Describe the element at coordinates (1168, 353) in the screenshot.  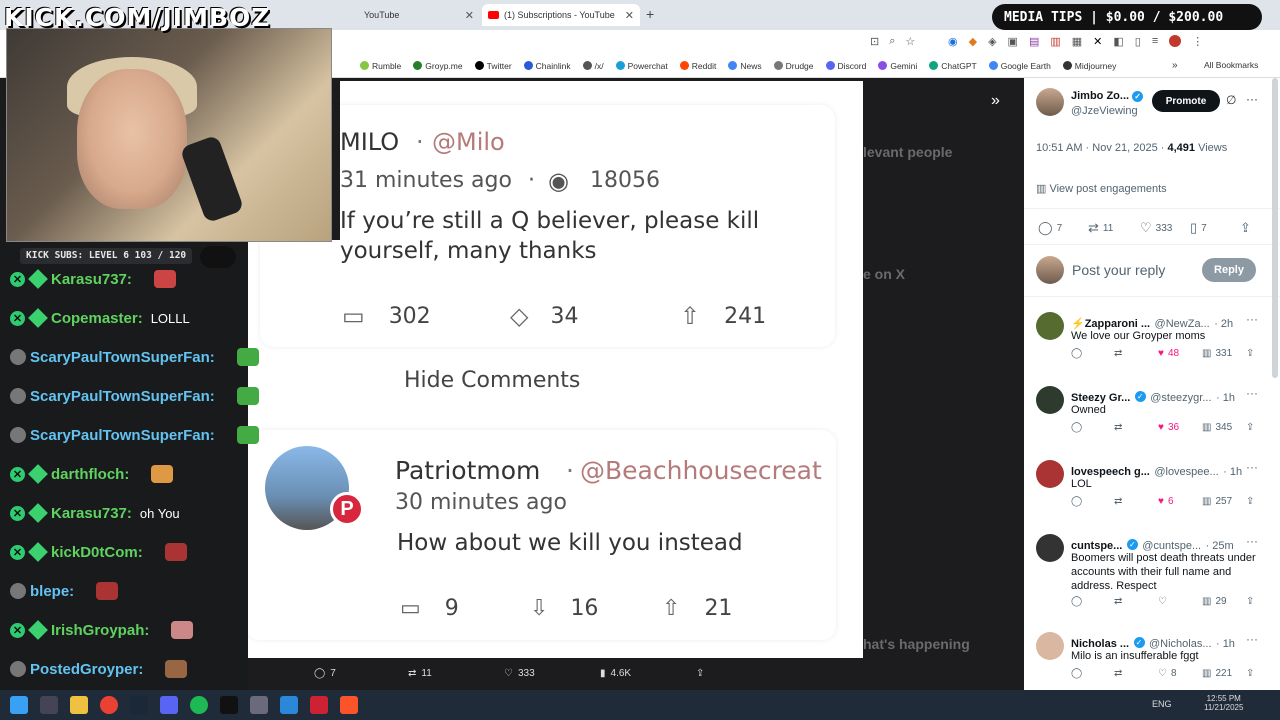
I see `reply-like-button: ♥ 48` at that location.